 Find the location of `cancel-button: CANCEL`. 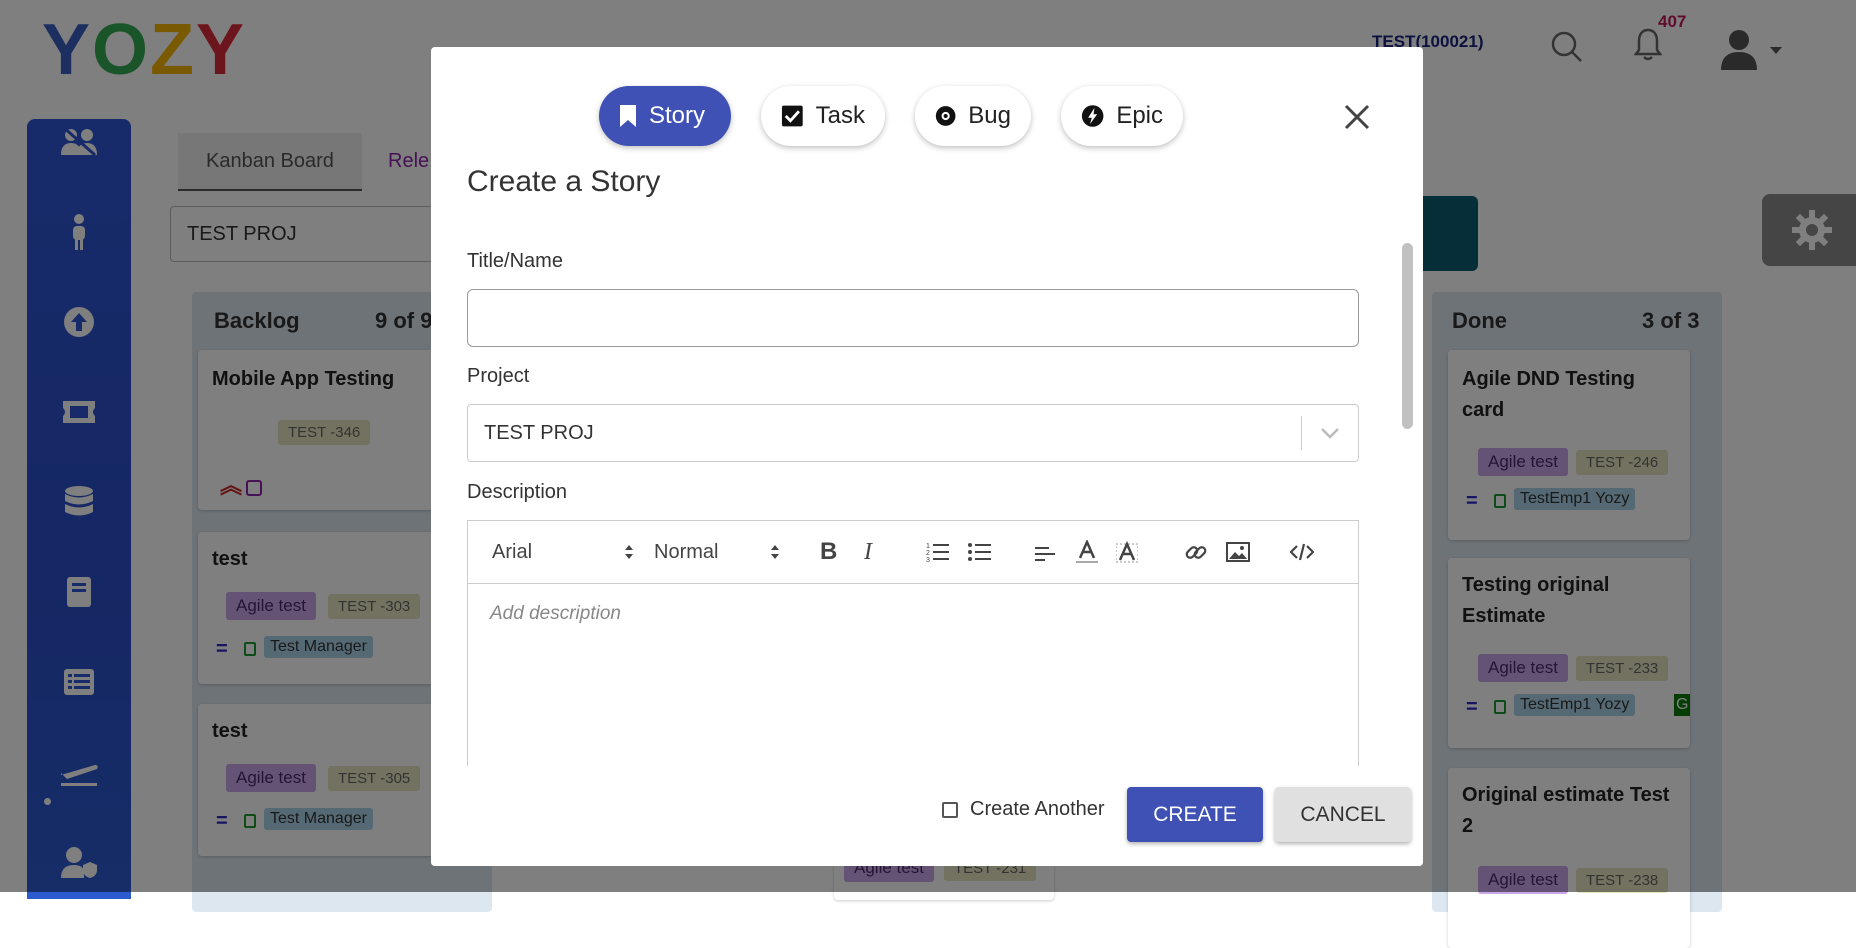

cancel-button: CANCEL is located at coordinates (1343, 814).